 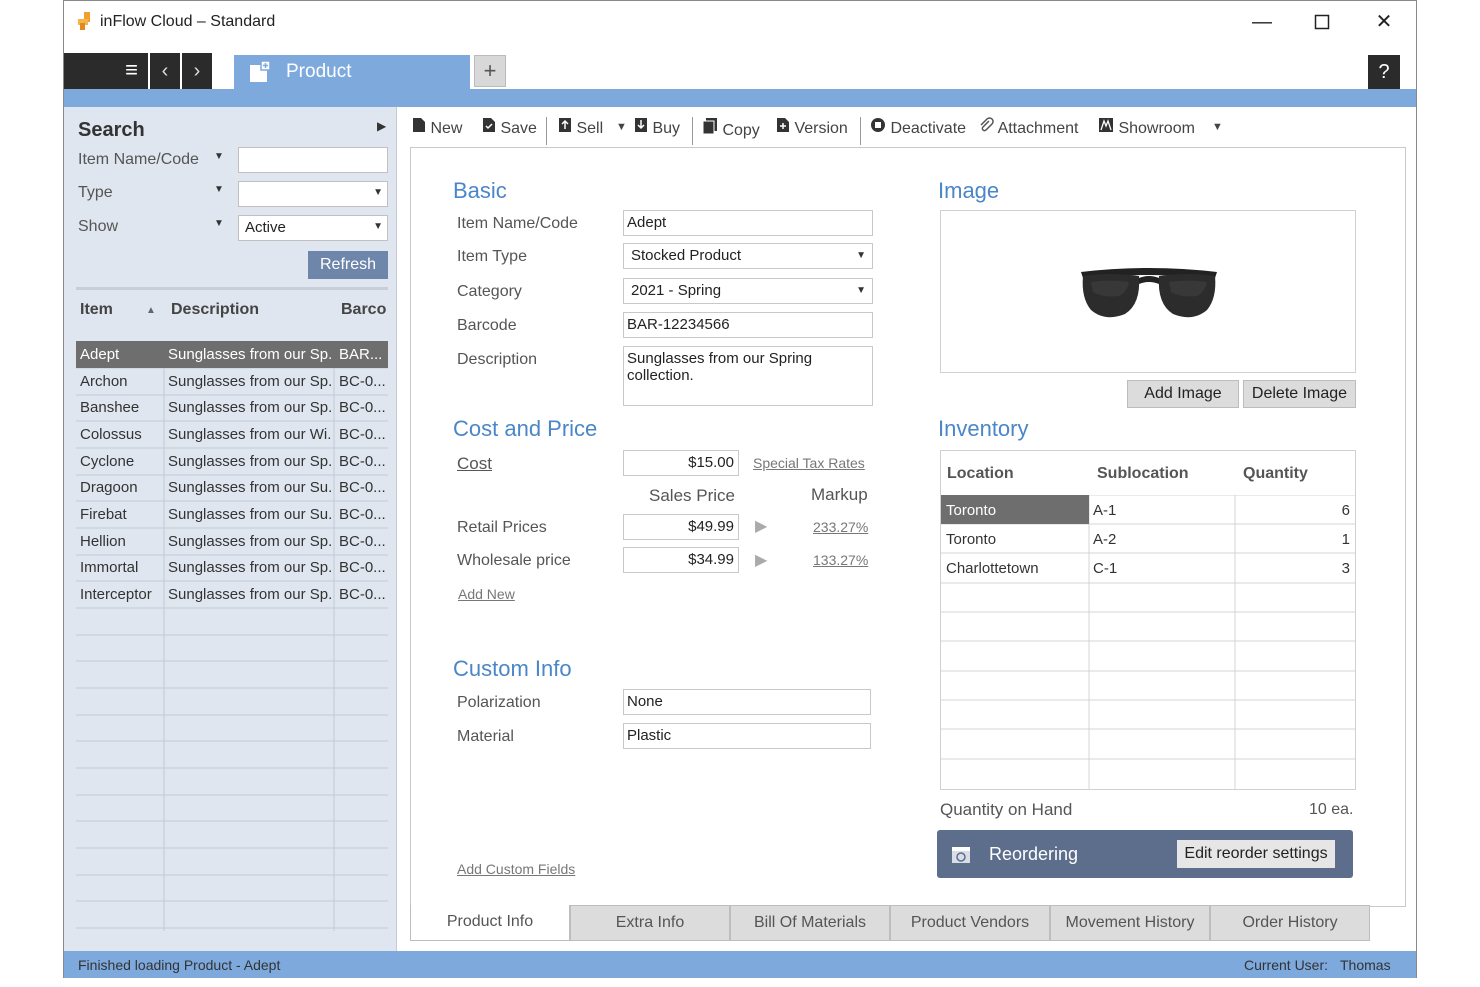 What do you see at coordinates (518, 128) in the screenshot?
I see `save-button-label: Save` at bounding box center [518, 128].